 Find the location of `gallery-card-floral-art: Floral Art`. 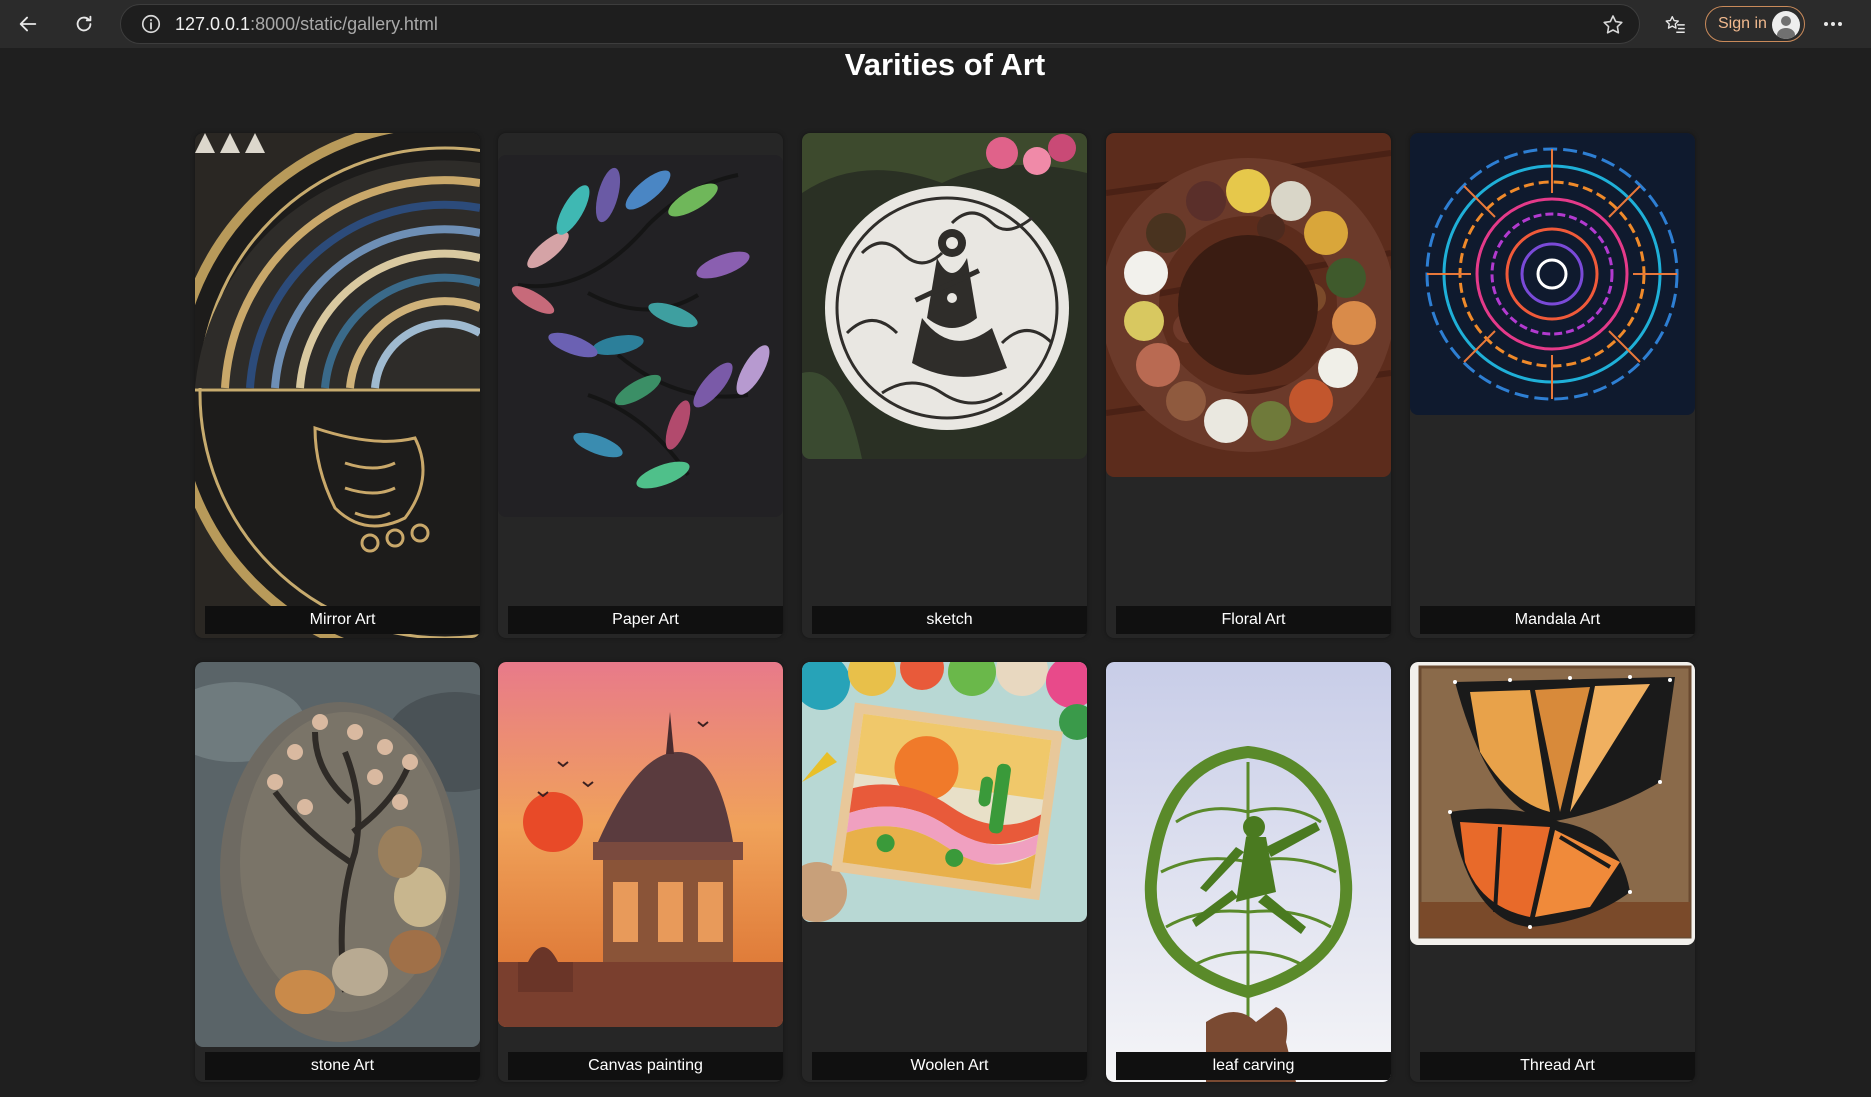

gallery-card-floral-art: Floral Art is located at coordinates (1248, 385).